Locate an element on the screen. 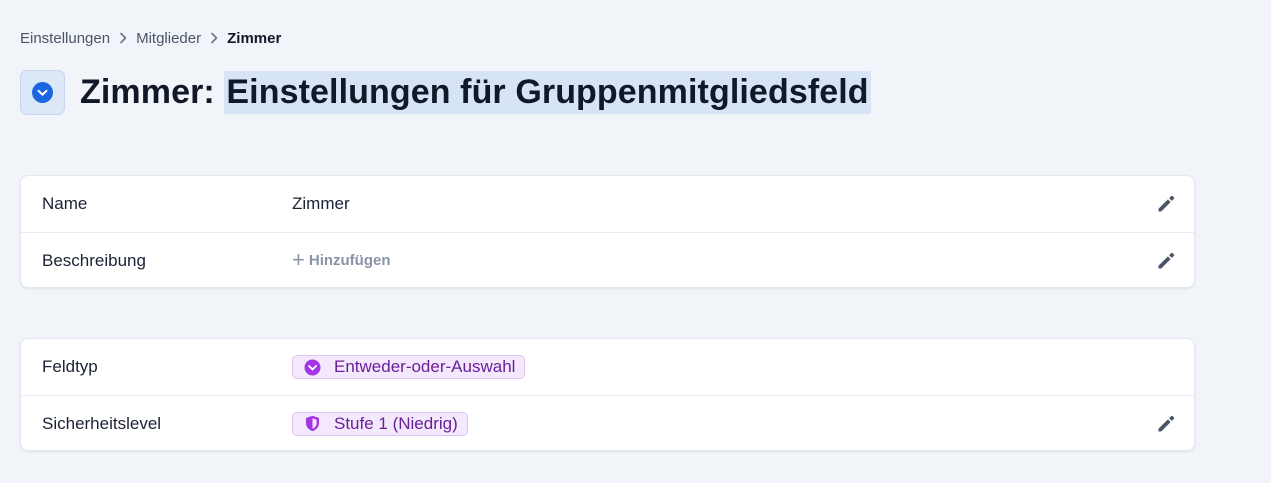 This screenshot has width=1271, height=483. name-value: Zimmer is located at coordinates (321, 203).